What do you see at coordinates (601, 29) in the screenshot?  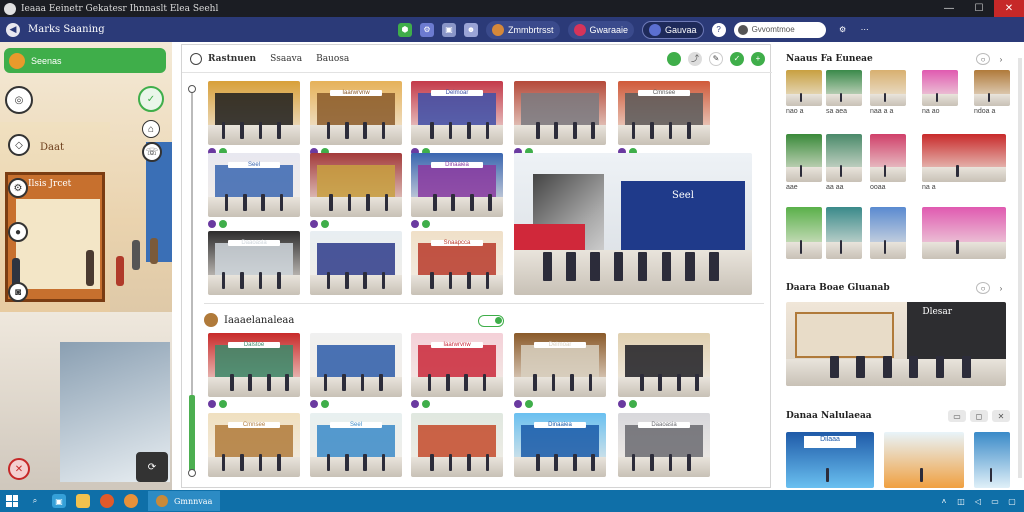 I see `account-chip: Gwaraaie` at bounding box center [601, 29].